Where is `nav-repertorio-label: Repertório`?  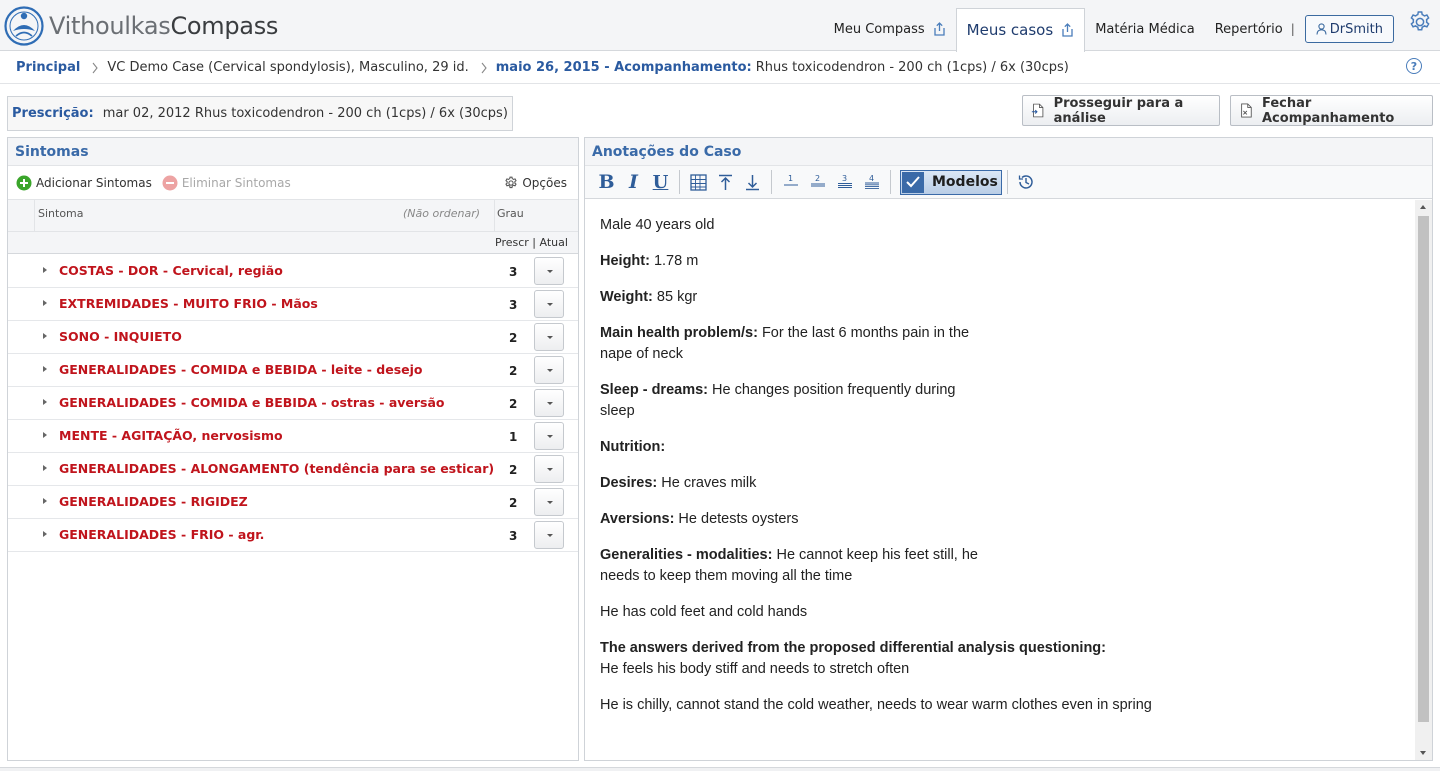
nav-repertorio-label: Repertório is located at coordinates (1248, 29).